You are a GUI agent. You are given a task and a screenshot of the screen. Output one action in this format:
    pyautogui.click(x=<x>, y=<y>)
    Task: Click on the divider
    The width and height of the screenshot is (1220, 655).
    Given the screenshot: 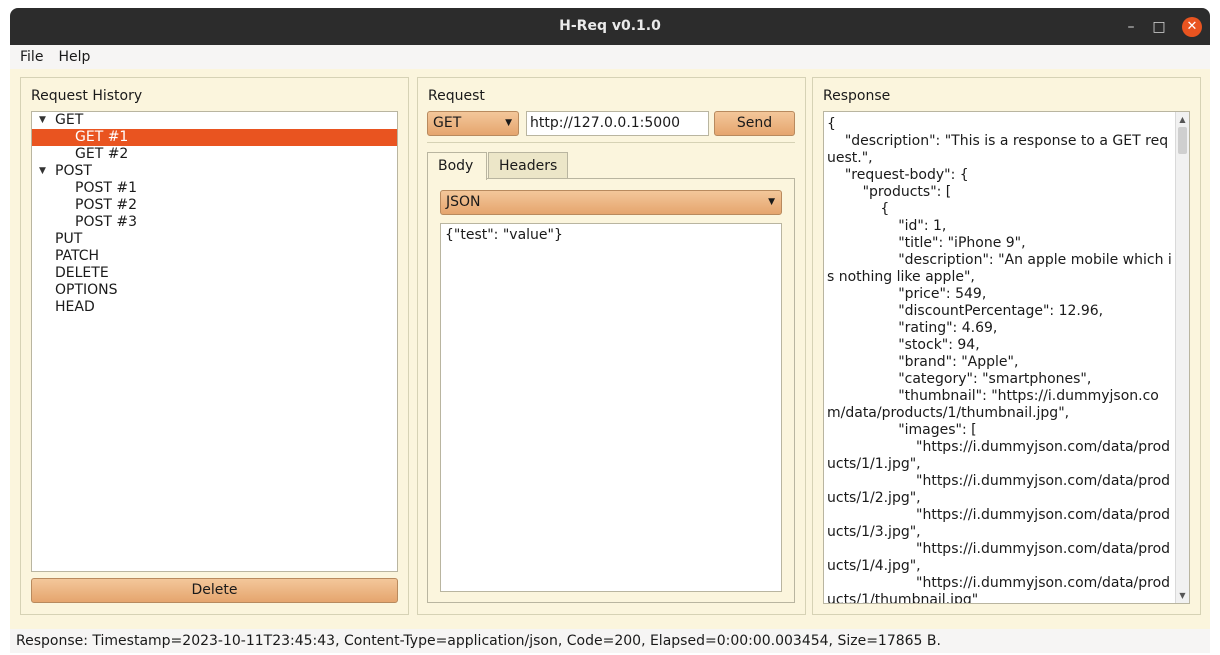 What is the action you would take?
    pyautogui.click(x=611, y=142)
    